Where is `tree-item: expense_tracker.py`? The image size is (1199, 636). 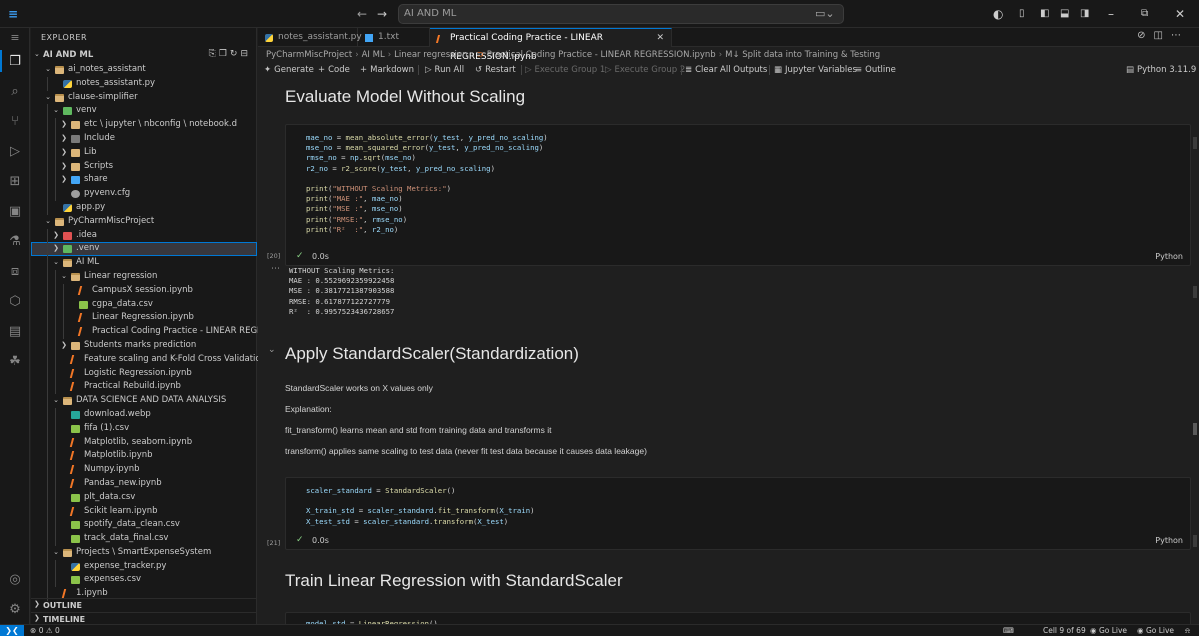 tree-item: expense_tracker.py is located at coordinates (144, 566).